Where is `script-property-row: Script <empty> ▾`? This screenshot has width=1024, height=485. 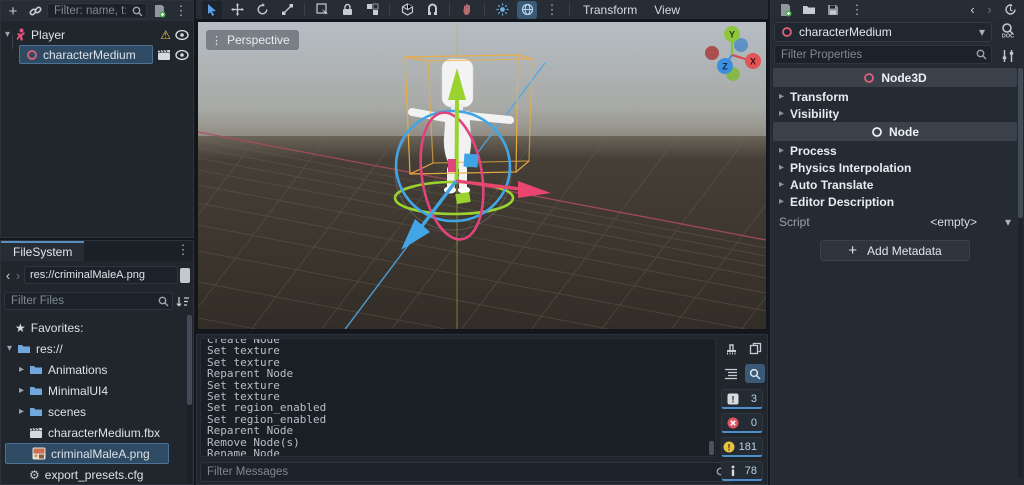 script-property-row: Script <empty> ▾ is located at coordinates (895, 222).